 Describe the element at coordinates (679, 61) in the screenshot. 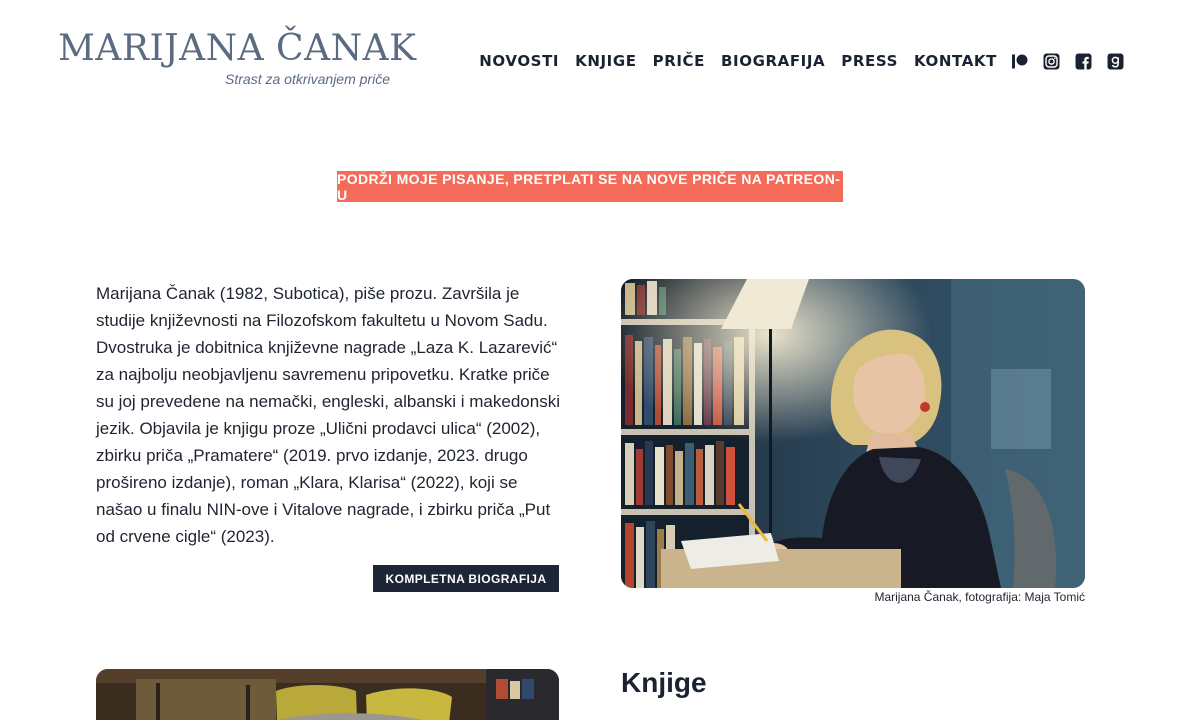

I see `nav-item-price: PRIČE` at that location.